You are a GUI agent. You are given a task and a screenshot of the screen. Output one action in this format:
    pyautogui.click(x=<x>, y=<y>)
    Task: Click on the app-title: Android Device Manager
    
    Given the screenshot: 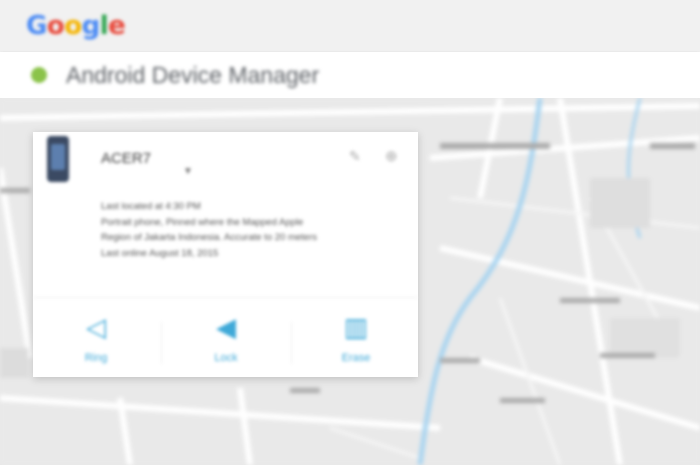 What is the action you would take?
    pyautogui.click(x=193, y=75)
    